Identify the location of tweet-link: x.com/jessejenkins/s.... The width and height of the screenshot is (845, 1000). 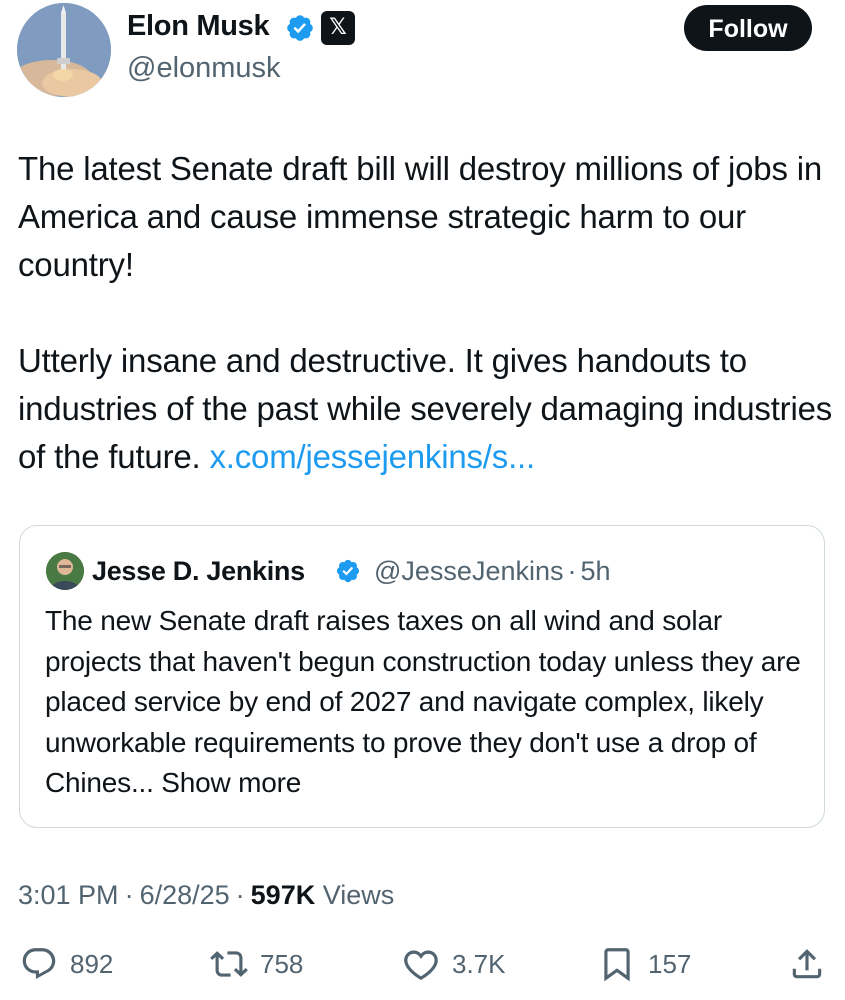
(372, 456).